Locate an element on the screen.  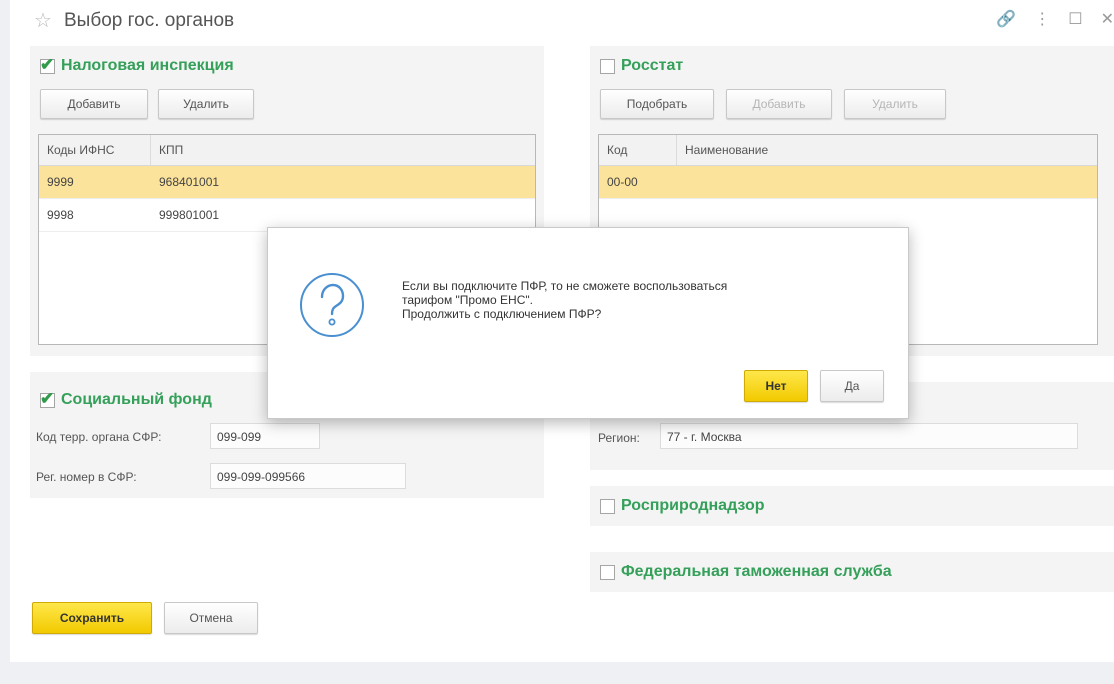
sfr-territory-code-field: 099-099 is located at coordinates (265, 436).